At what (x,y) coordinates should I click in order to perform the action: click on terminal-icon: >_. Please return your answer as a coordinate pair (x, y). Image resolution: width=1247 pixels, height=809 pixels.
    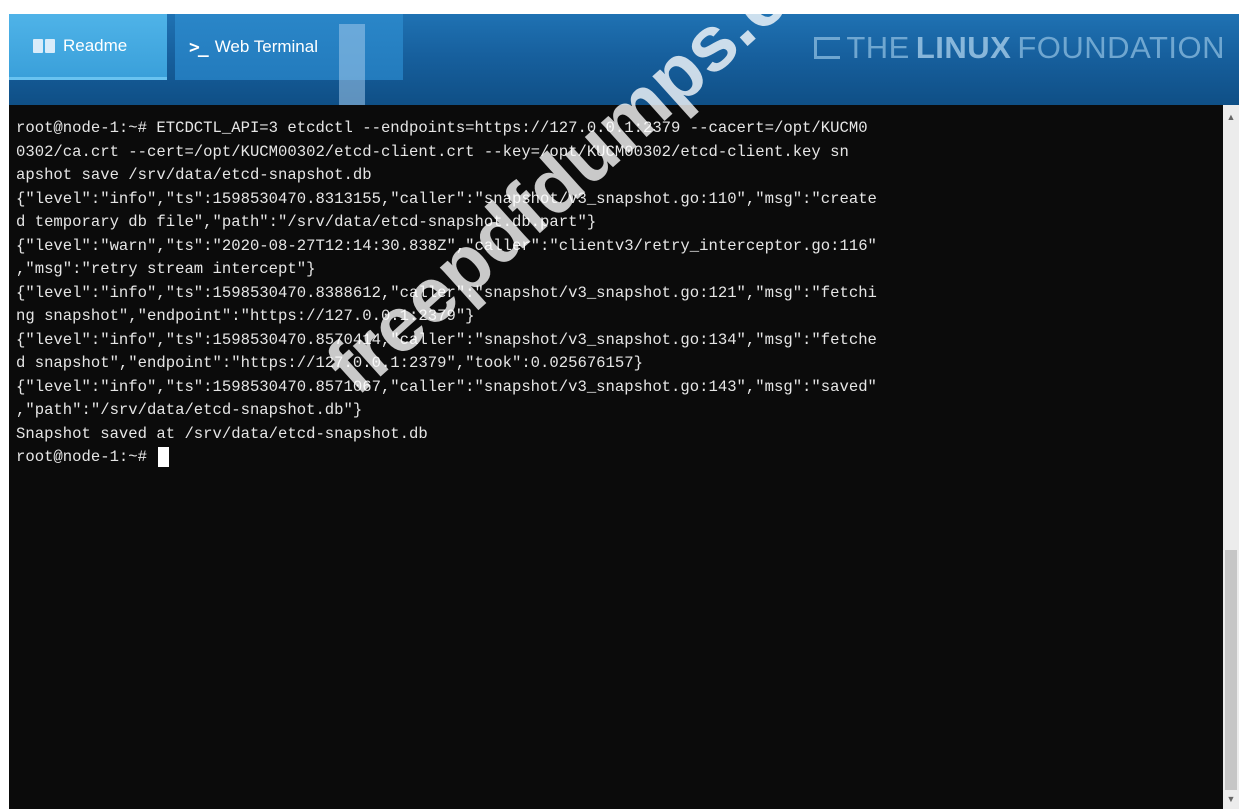
    Looking at the image, I should click on (199, 47).